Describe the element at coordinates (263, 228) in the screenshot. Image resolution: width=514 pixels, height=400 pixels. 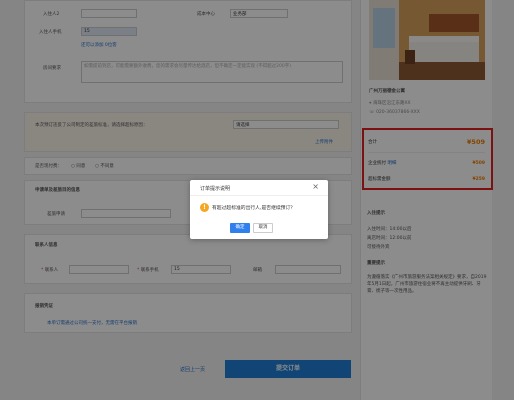
I see `cancel-button: 取消` at that location.